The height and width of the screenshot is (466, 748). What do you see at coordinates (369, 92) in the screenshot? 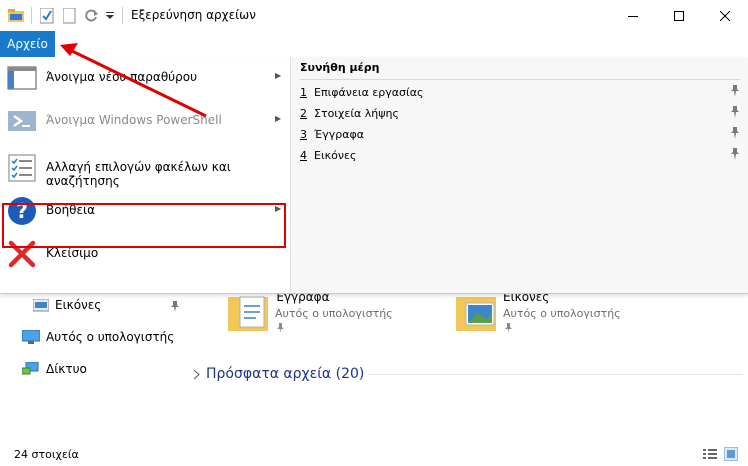
I see `frequent-place-label: Επιφάνεια εργασίας` at bounding box center [369, 92].